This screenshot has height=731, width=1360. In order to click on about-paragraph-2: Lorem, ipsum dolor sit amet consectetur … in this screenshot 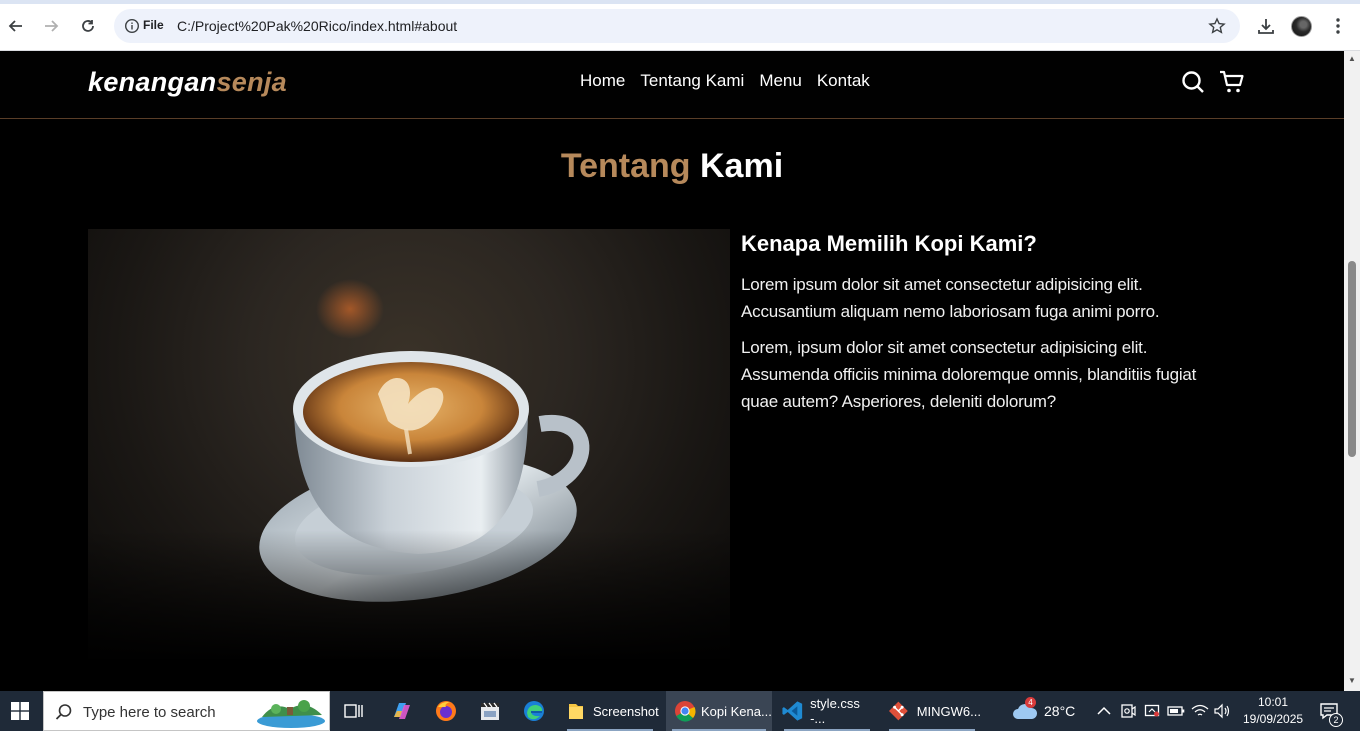, I will do `click(969, 374)`.